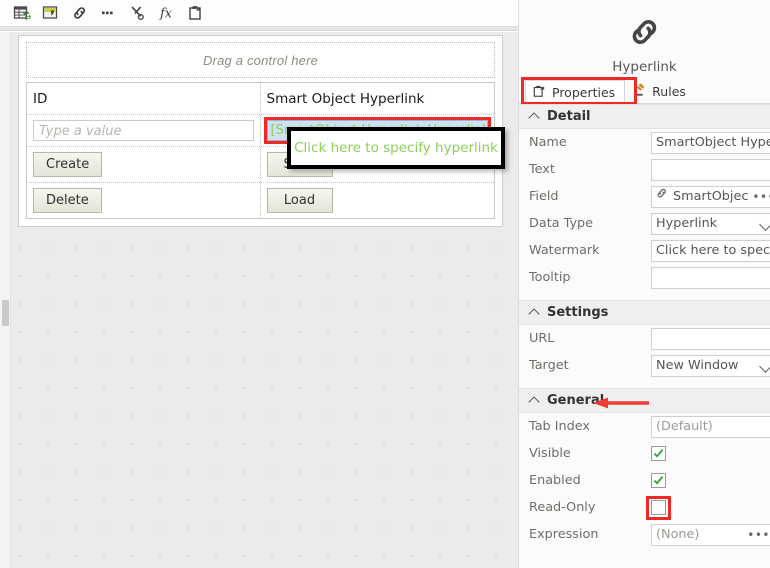 The height and width of the screenshot is (568, 770). I want to click on property-label-field: Field, so click(544, 196).